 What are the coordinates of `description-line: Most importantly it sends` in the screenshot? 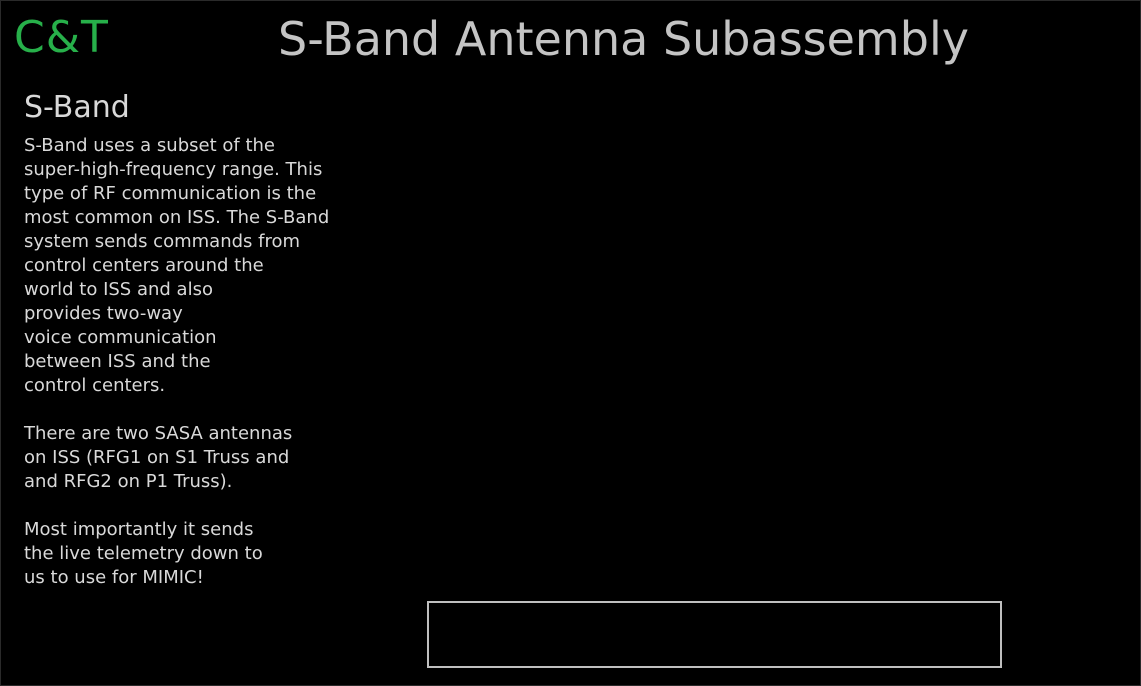 It's located at (139, 529).